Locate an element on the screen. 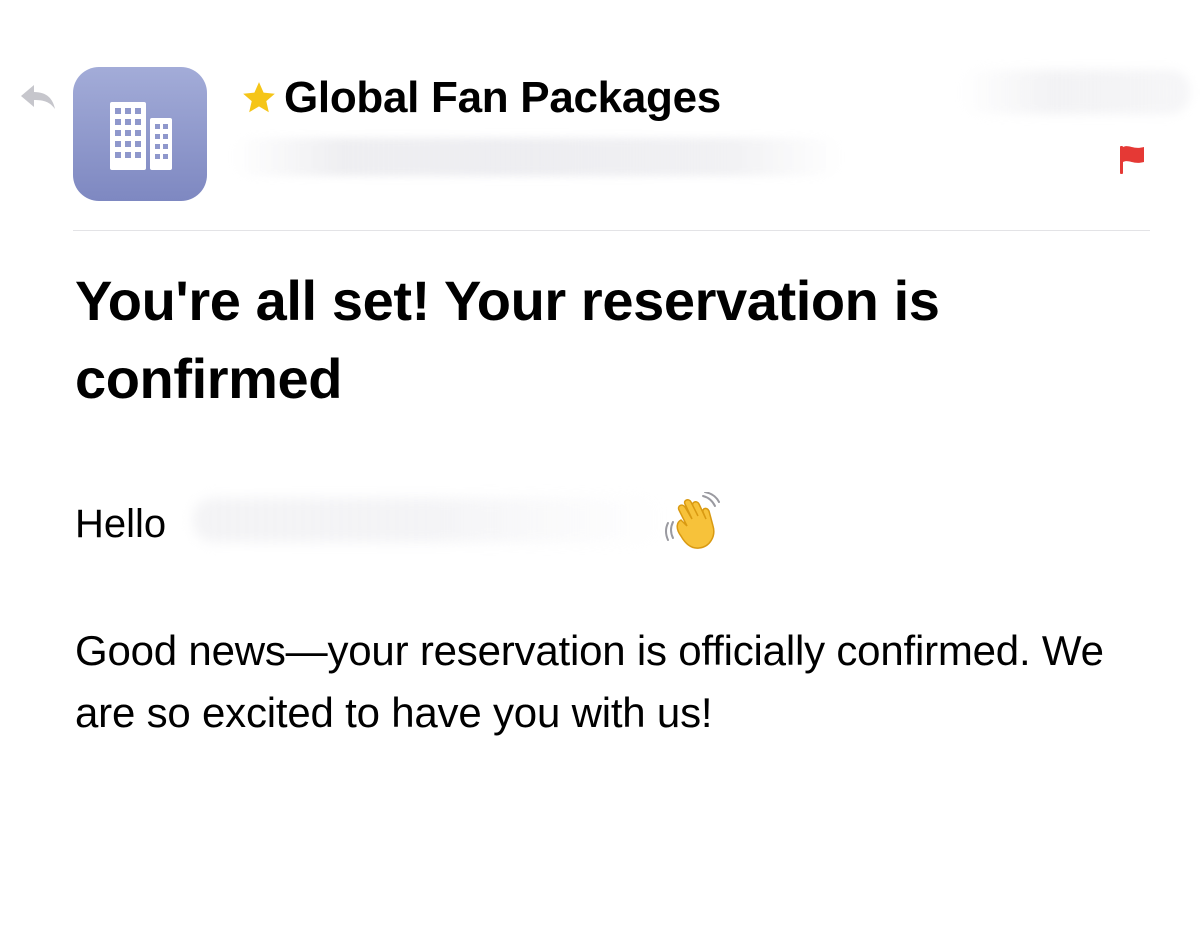 The width and height of the screenshot is (1200, 950). waving-hand-icon is located at coordinates (692, 520).